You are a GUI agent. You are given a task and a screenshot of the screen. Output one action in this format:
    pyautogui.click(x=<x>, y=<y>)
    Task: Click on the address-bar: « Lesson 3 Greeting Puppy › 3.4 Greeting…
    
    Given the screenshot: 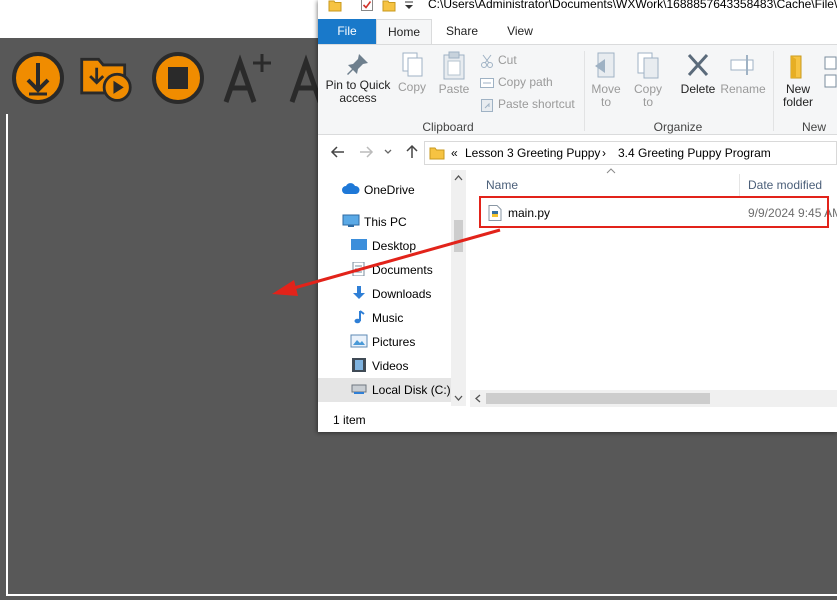 What is the action you would take?
    pyautogui.click(x=630, y=153)
    